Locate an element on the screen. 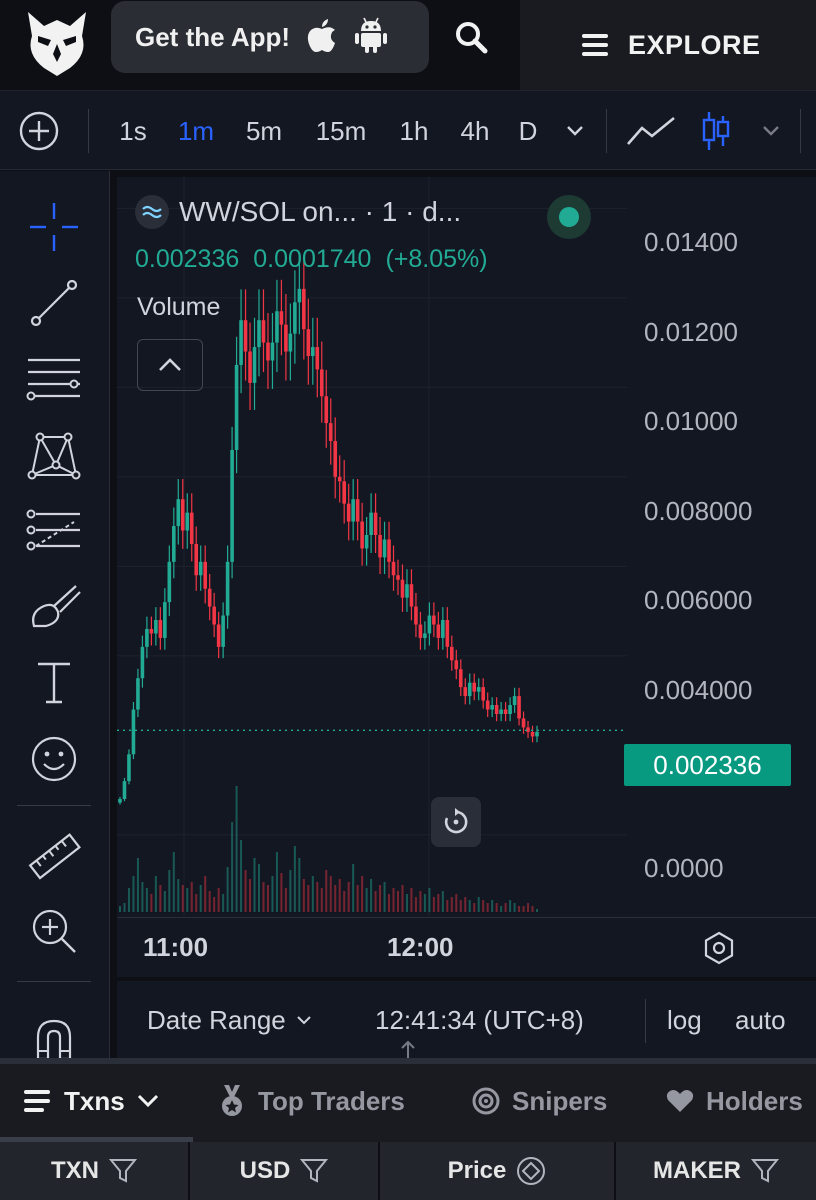 This screenshot has width=816, height=1200. emoji-tool is located at coordinates (54, 759).